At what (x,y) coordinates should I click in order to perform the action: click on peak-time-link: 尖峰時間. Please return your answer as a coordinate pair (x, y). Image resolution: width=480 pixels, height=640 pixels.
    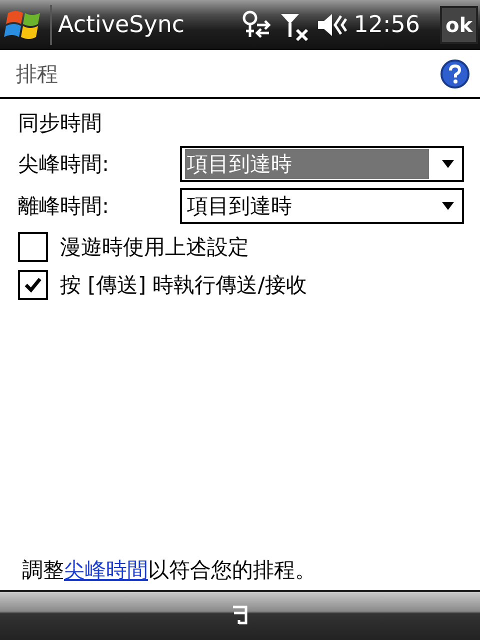
    Looking at the image, I should click on (106, 570).